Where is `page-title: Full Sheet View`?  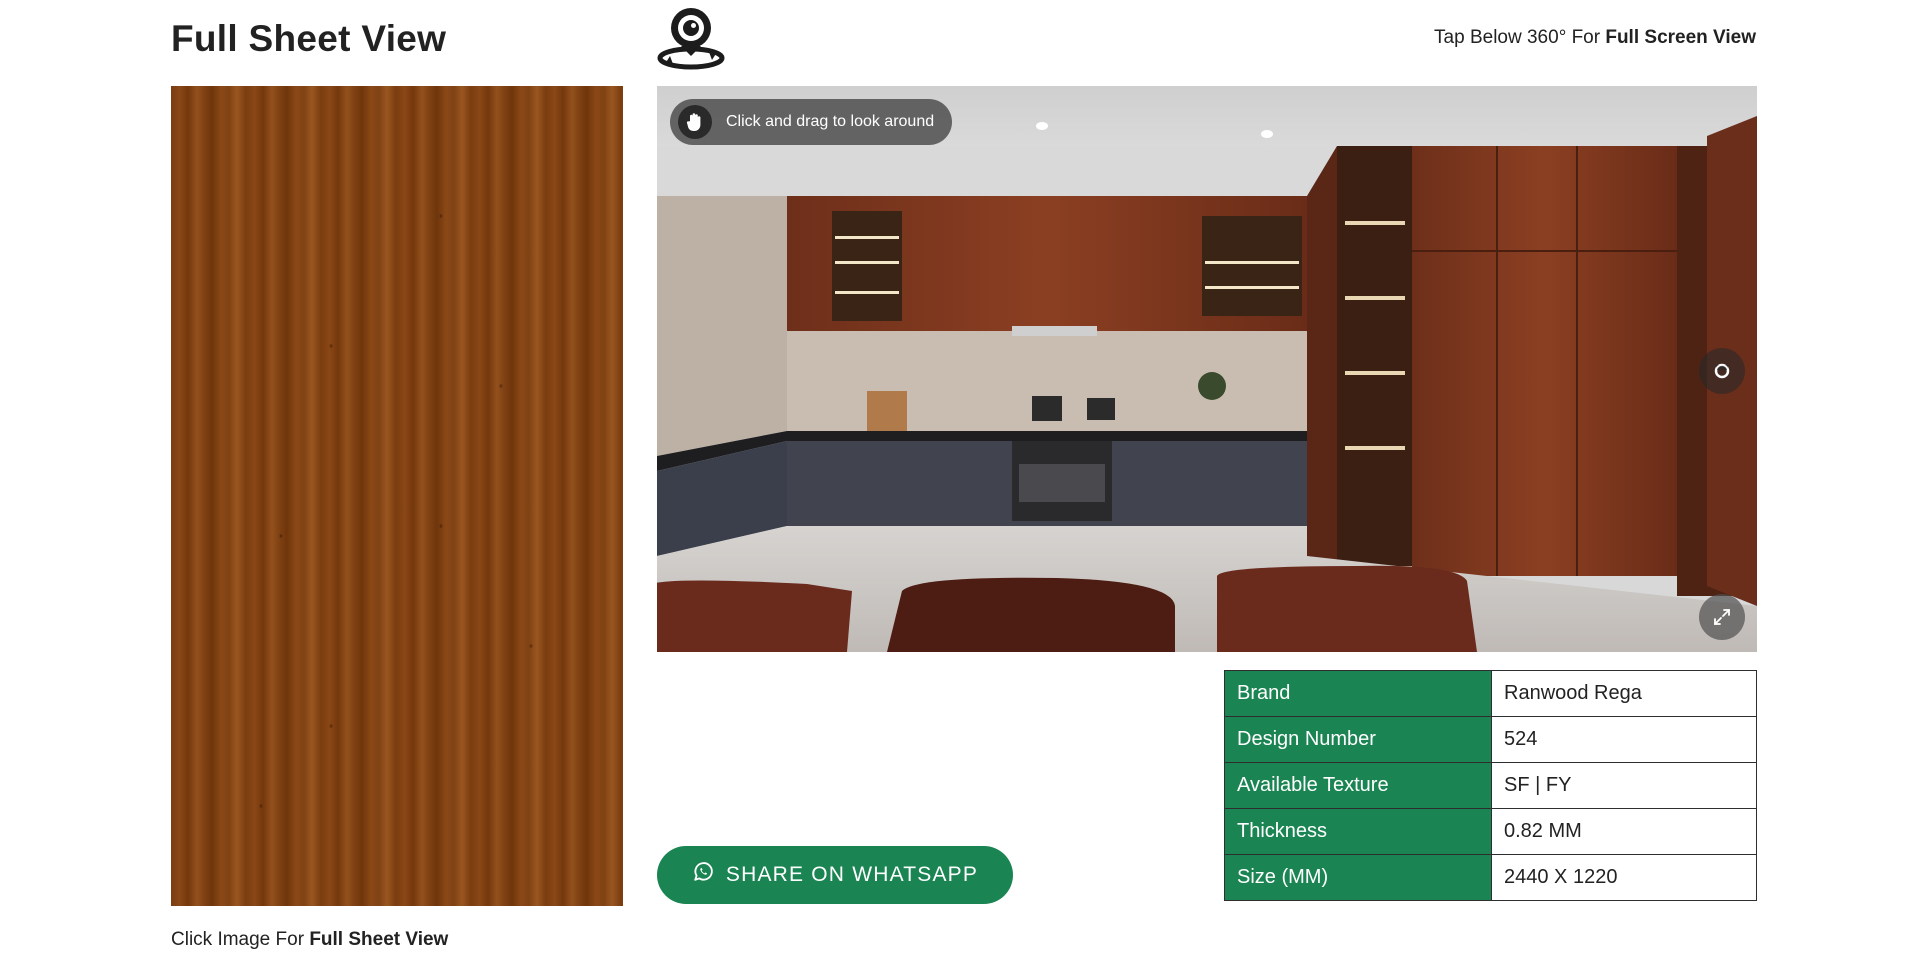 page-title: Full Sheet View is located at coordinates (309, 38).